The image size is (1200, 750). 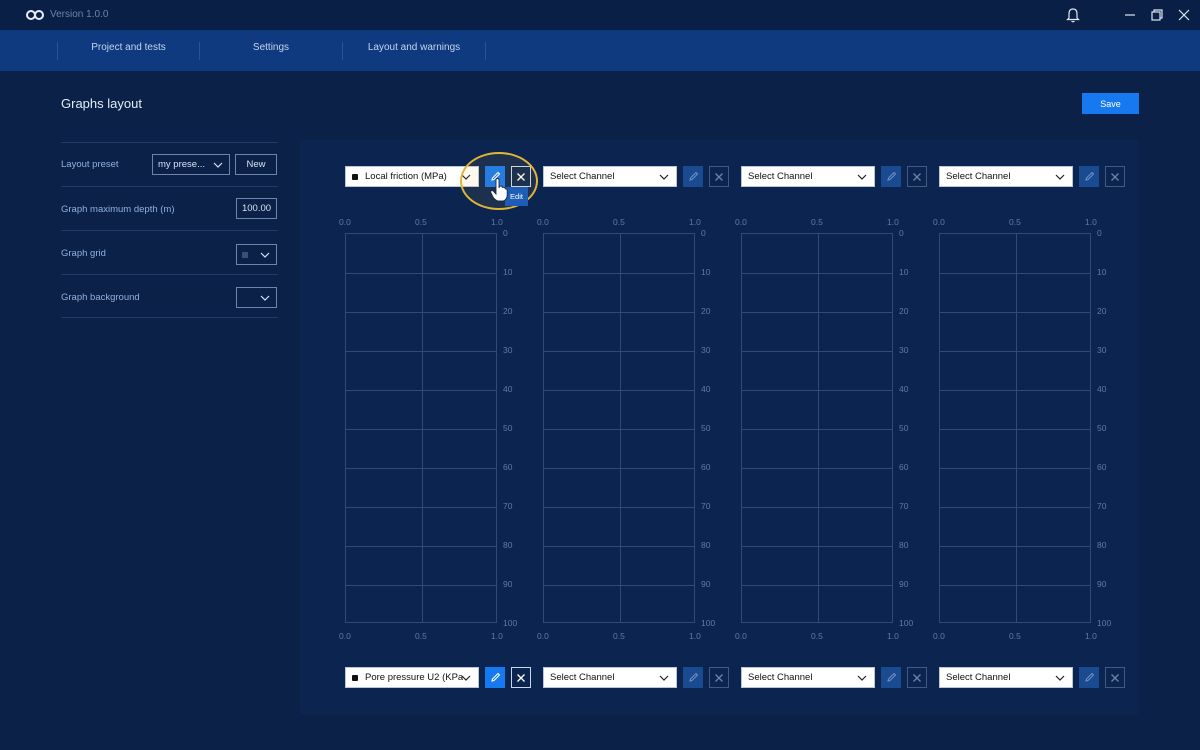 I want to click on max-depth-value: 100.00, so click(x=256, y=208).